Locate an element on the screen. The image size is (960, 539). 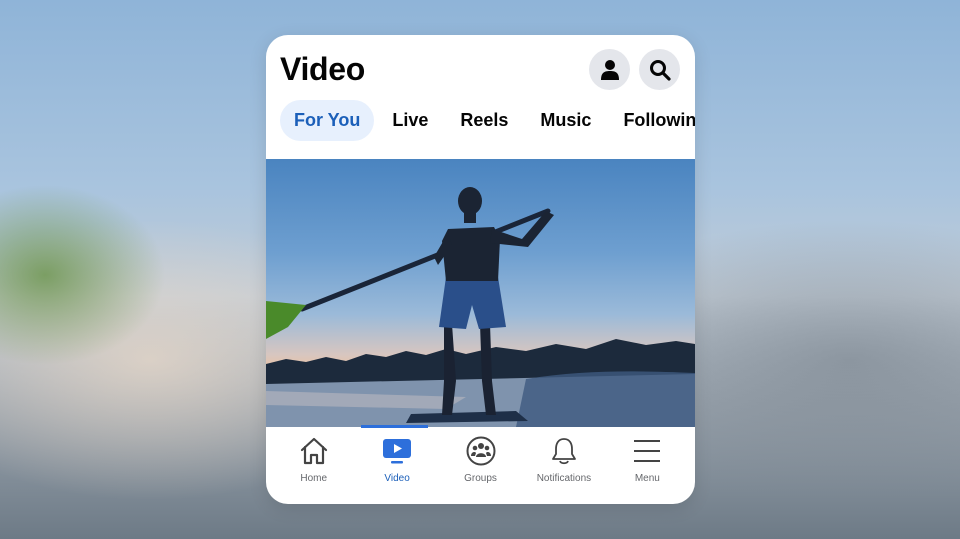
bell-icon is located at coordinates (564, 451).